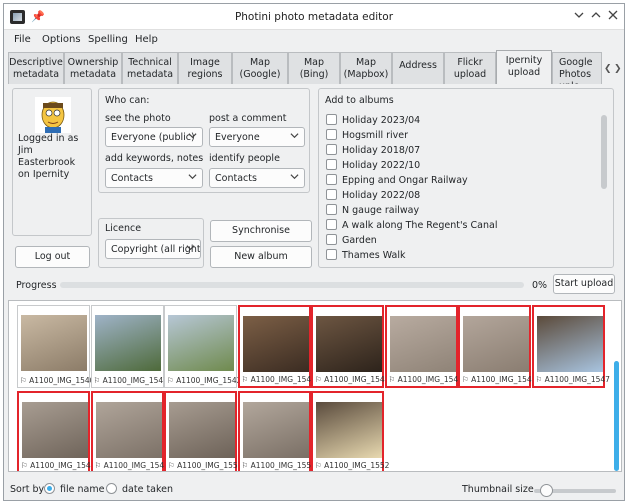 The image size is (628, 504). What do you see at coordinates (129, 431) in the screenshot?
I see `thumbnail-item: ⚐ A1100_IMG_1549` at bounding box center [129, 431].